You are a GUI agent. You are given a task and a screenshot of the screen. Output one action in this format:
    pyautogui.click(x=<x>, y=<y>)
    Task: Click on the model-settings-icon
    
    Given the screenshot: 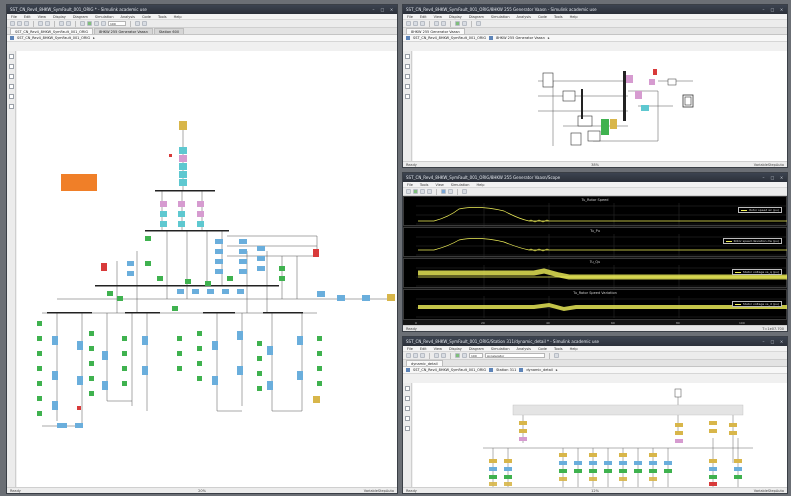 What is the action you would take?
    pyautogui.click(x=68, y=23)
    